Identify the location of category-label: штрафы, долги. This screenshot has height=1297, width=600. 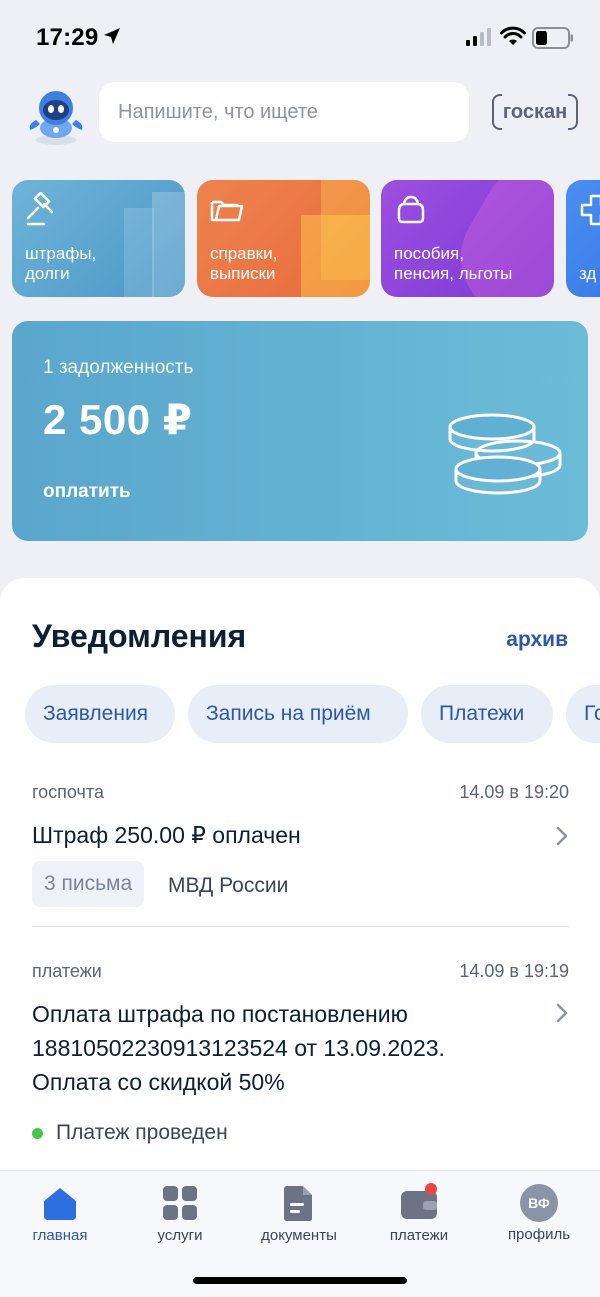
(61, 263).